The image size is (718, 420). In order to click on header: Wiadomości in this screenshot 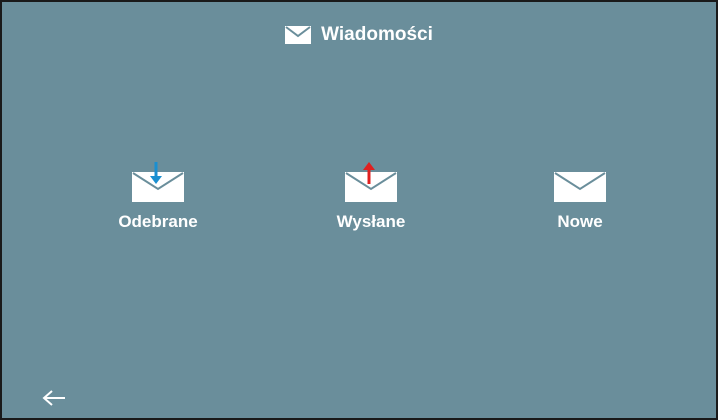, I will do `click(359, 35)`.